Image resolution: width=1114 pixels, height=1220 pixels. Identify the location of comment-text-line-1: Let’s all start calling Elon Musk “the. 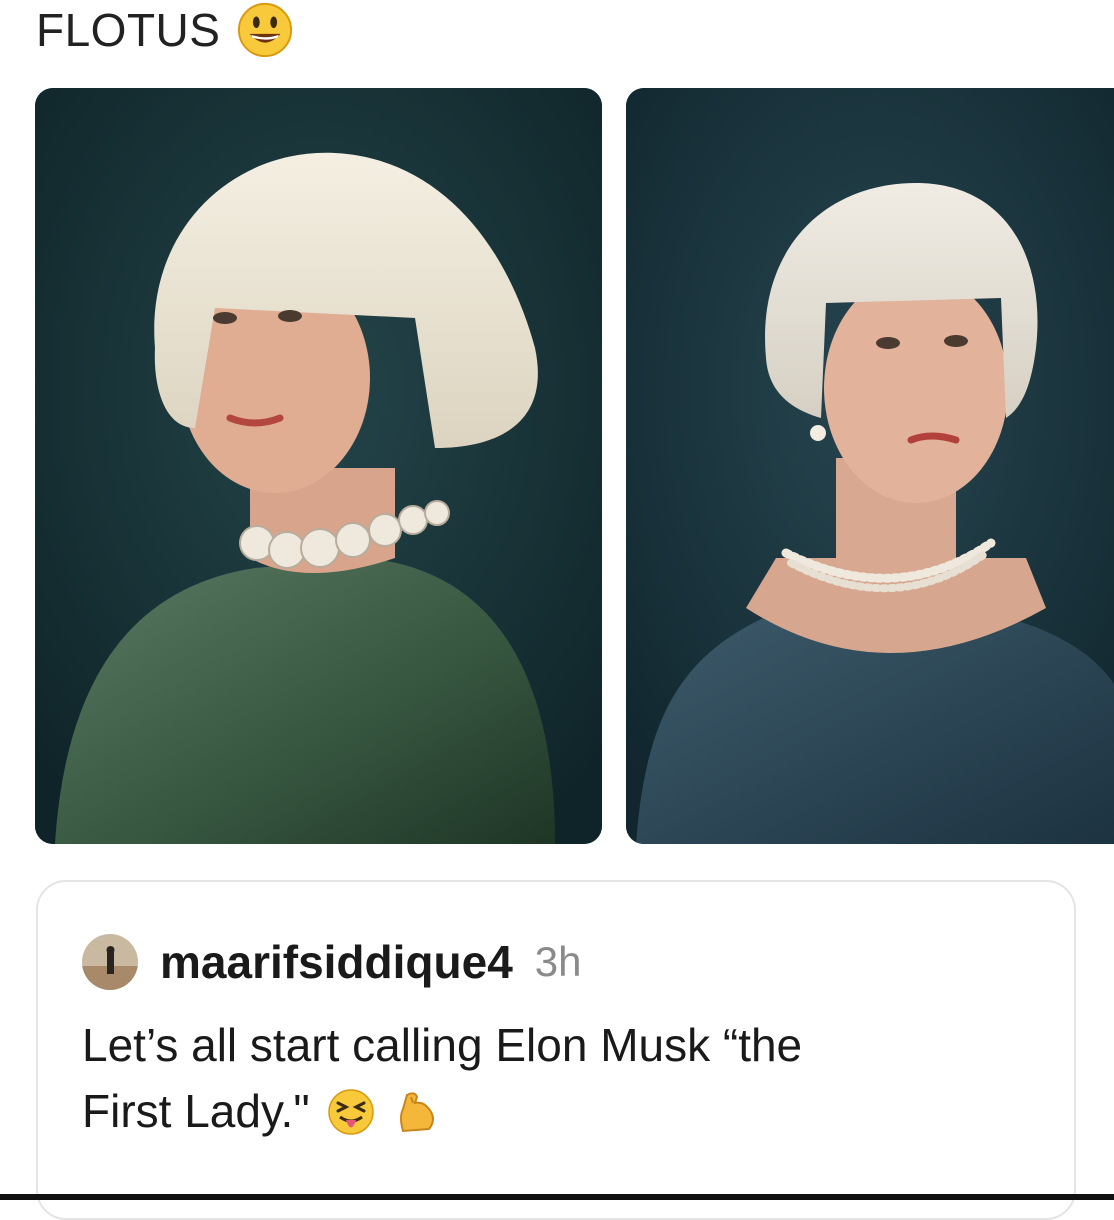
(442, 1045).